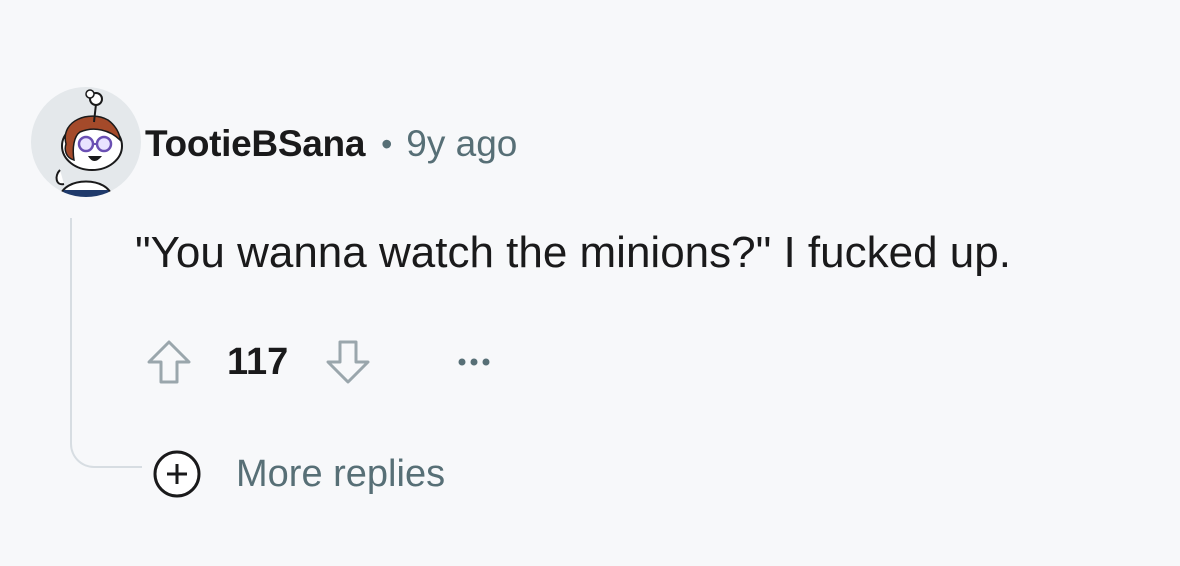 The image size is (1180, 566). What do you see at coordinates (177, 474) in the screenshot?
I see `plus-circle-icon` at bounding box center [177, 474].